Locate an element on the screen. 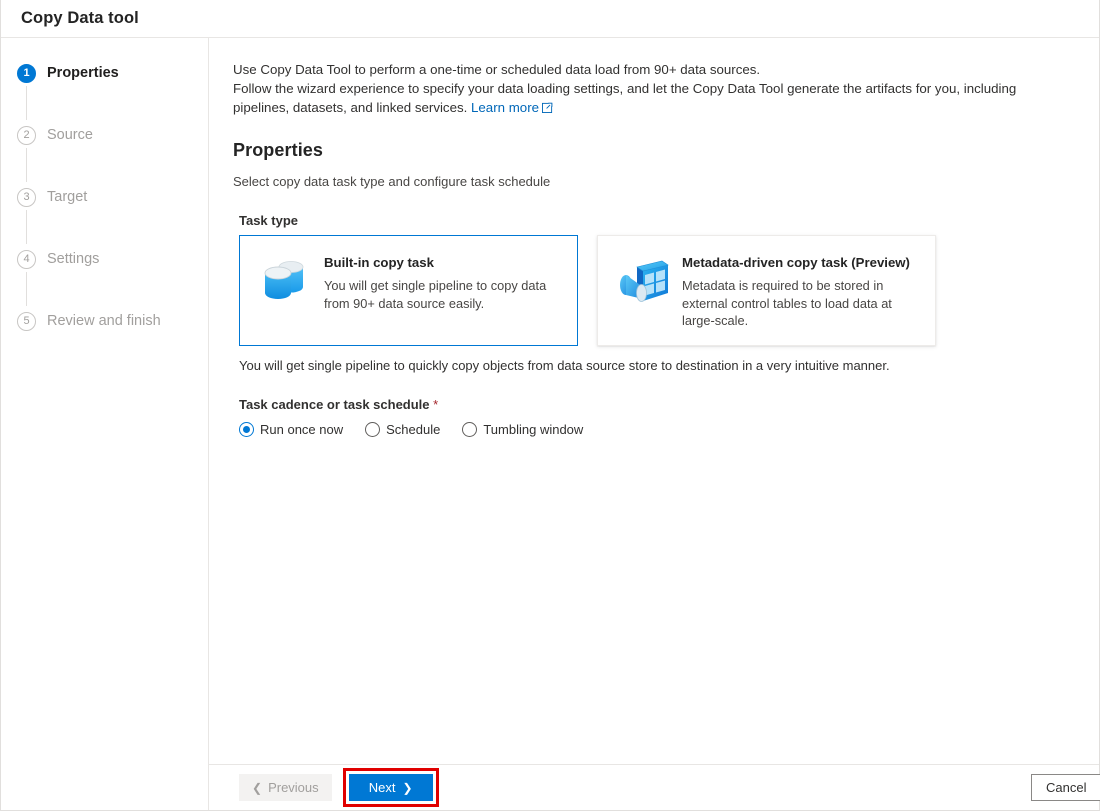 The height and width of the screenshot is (811, 1100). radio-label-tumbling-window: Tumbling window is located at coordinates (533, 429).